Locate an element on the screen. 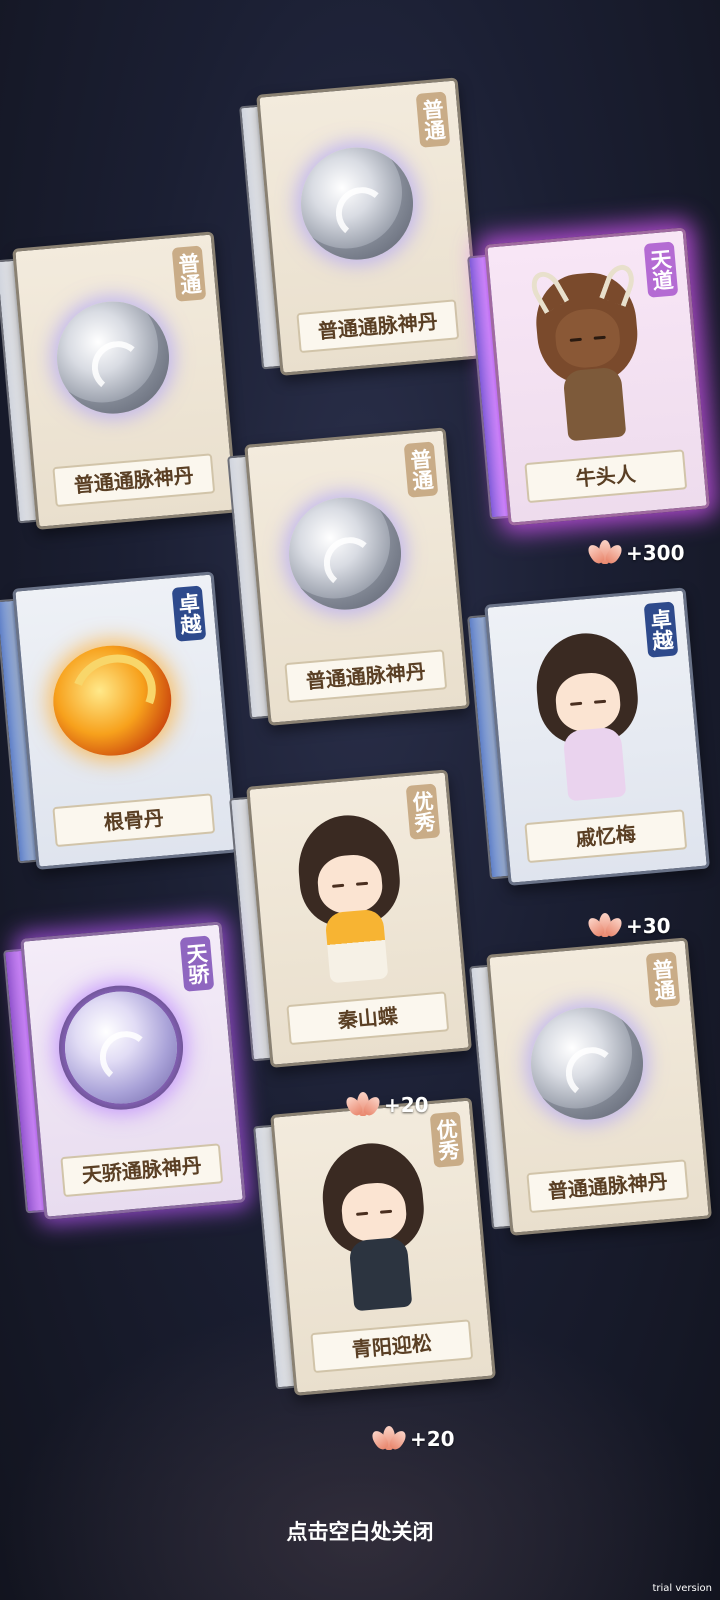  item-name: 根骨丹 is located at coordinates (134, 820).